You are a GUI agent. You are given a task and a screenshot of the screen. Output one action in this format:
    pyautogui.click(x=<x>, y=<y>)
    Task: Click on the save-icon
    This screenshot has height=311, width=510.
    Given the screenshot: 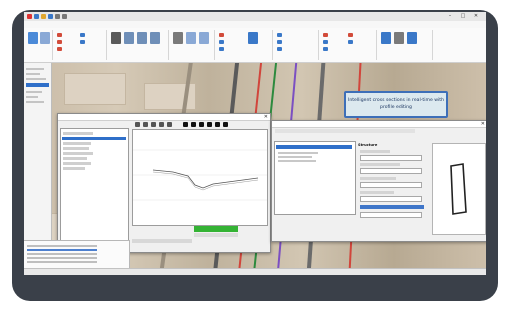 What is the action you would take?
    pyautogui.click(x=50, y=16)
    